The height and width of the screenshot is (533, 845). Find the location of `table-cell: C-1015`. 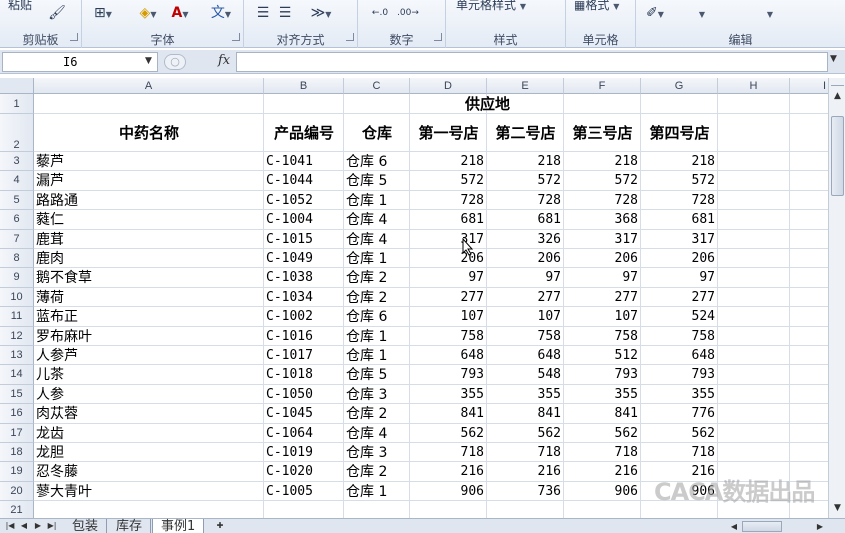

table-cell: C-1015 is located at coordinates (305, 240).